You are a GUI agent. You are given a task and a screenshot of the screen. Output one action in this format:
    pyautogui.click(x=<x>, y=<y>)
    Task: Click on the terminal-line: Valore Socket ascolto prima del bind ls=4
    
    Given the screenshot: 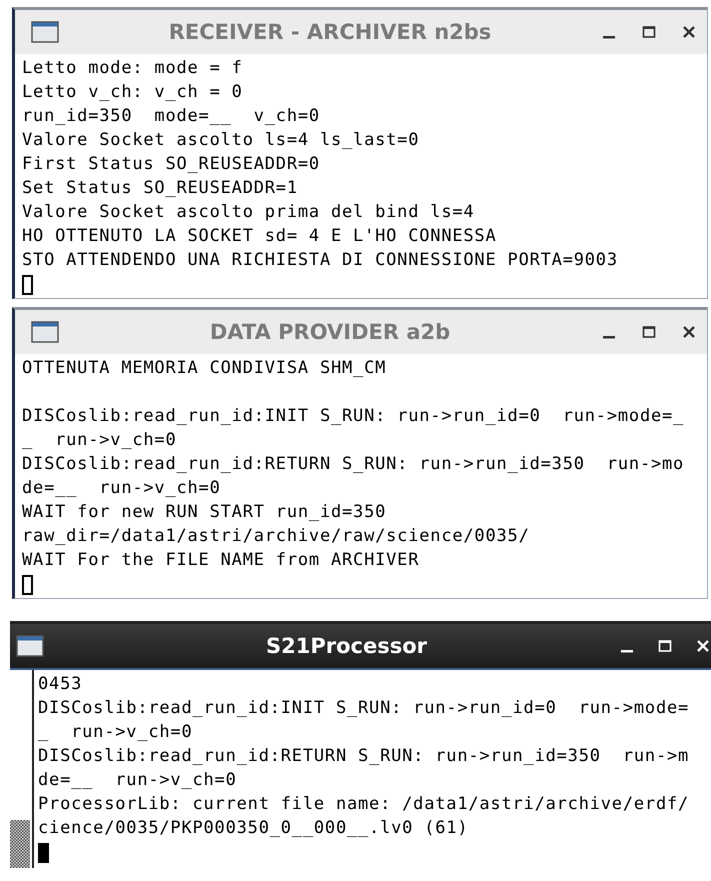 What is the action you would take?
    pyautogui.click(x=249, y=212)
    